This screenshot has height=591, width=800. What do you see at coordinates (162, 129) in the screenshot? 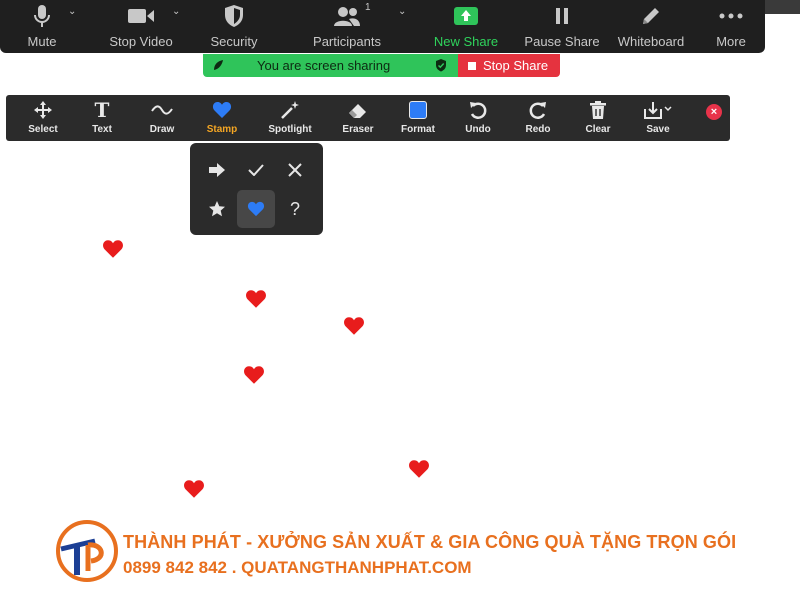
I see `tool-draw-label: Draw` at bounding box center [162, 129].